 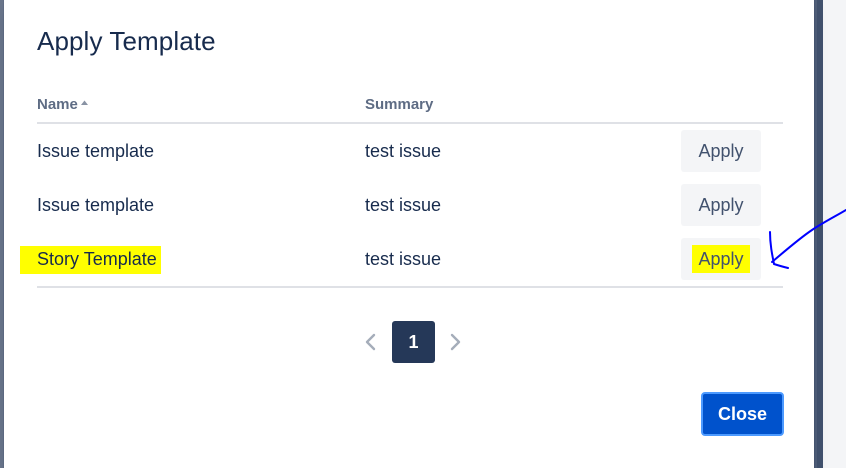 What do you see at coordinates (410, 287) in the screenshot?
I see `table-bottom-divider` at bounding box center [410, 287].